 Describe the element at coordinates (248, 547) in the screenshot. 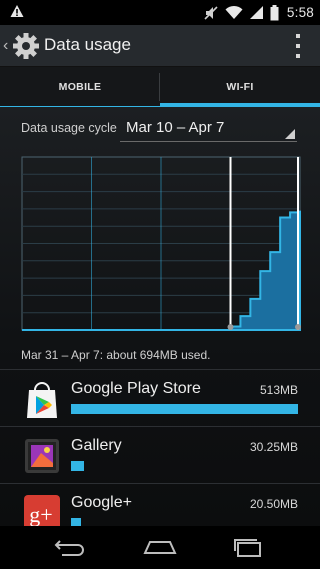

I see `recents-icon` at that location.